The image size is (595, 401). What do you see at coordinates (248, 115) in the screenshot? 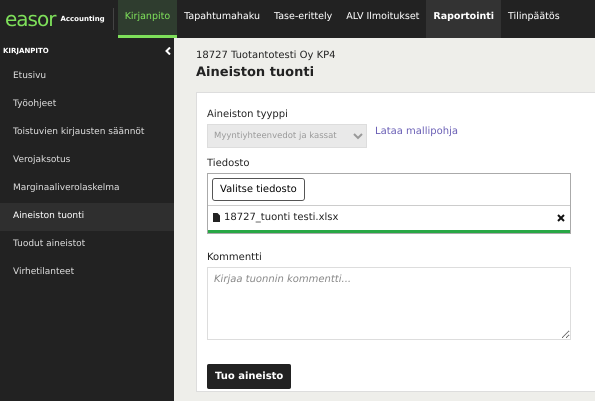
I see `field-label: Aineiston tyyppi` at bounding box center [248, 115].